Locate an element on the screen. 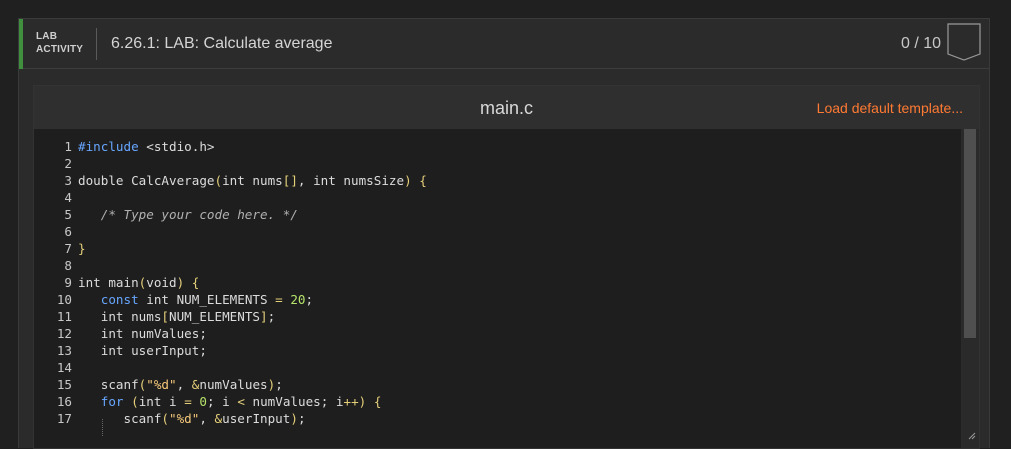 The width and height of the screenshot is (1011, 449). line-number: 8 is located at coordinates (68, 265).